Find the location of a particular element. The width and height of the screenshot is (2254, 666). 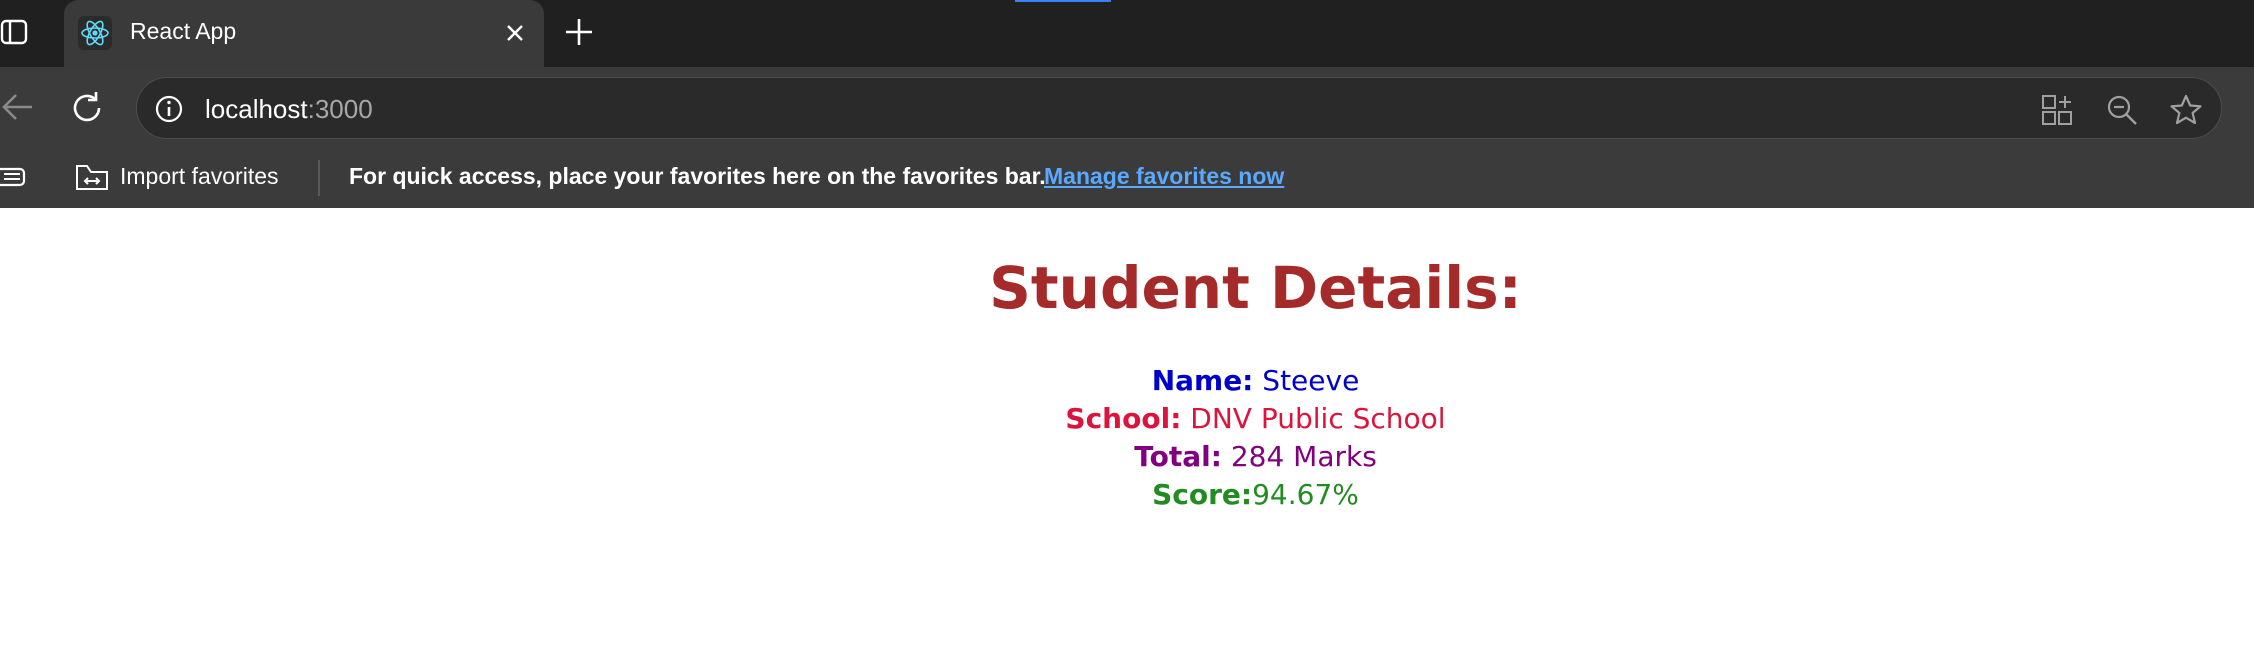

react-favicon-icon is located at coordinates (95, 33).